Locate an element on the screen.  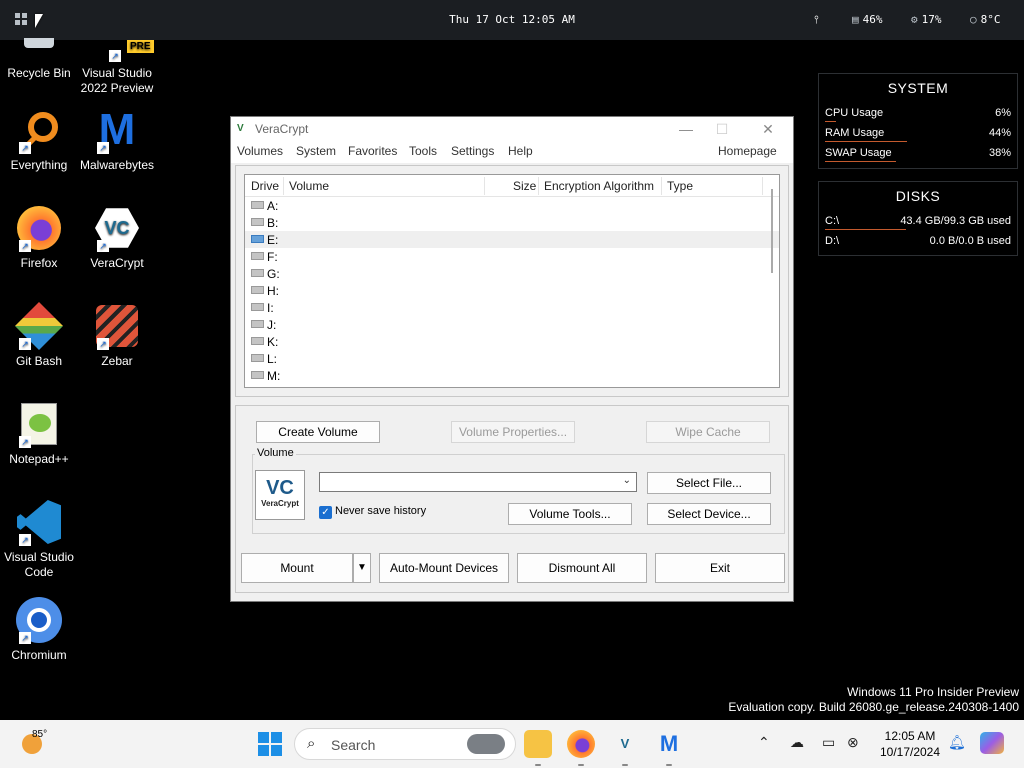
desktop-icon-git-bash: ↗ Git Bash is located at coordinates (39, 335).